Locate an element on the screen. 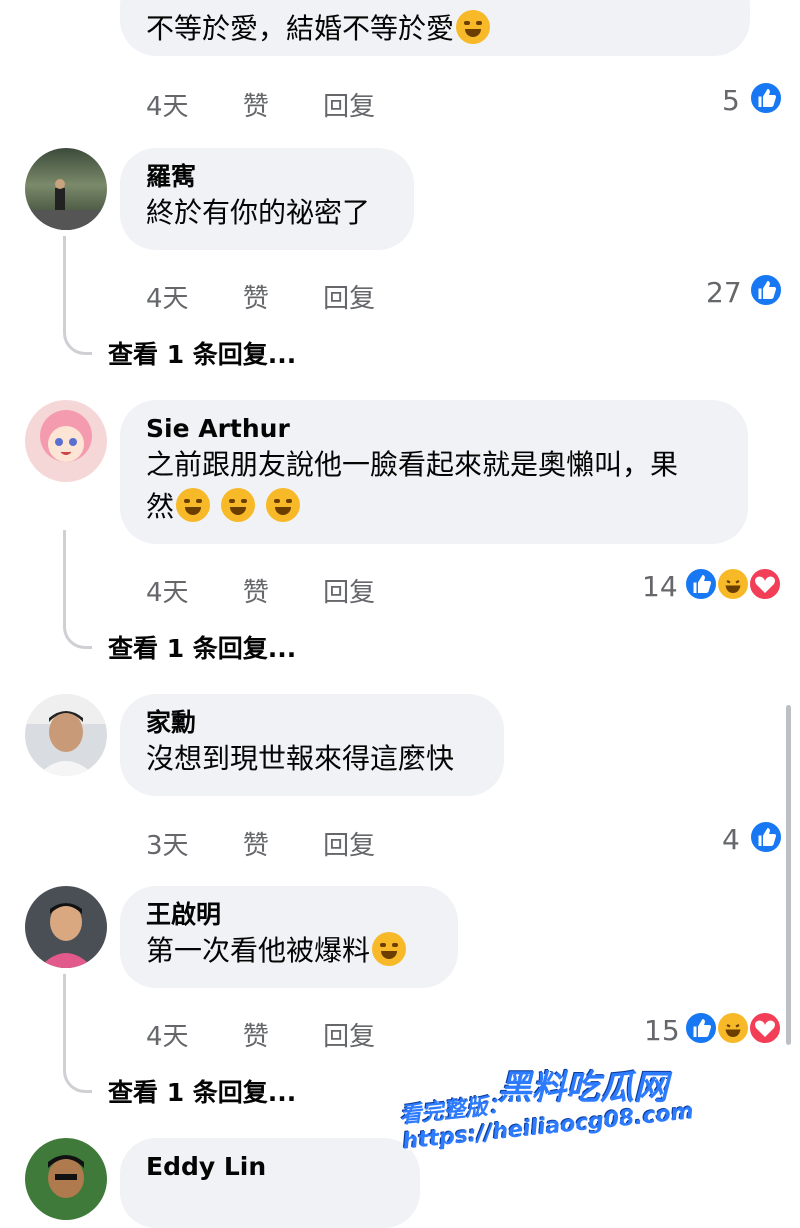 This screenshot has height=1228, width=800. comment-text: 終於有你的祕密了 is located at coordinates (258, 212).